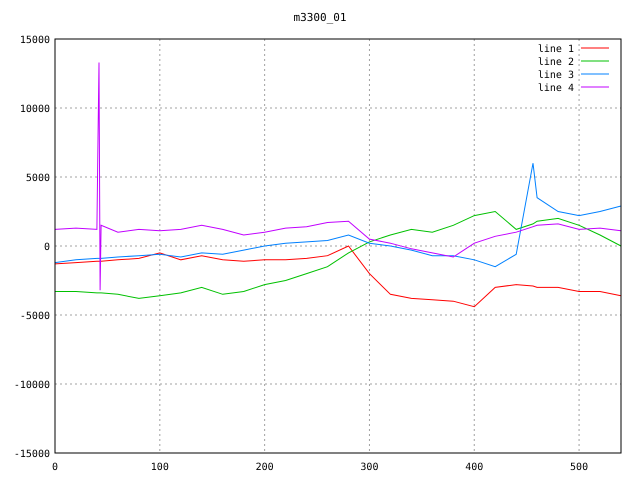 This screenshot has width=640, height=480. What do you see at coordinates (38, 178) in the screenshot?
I see `y-tick-label: 5000` at bounding box center [38, 178].